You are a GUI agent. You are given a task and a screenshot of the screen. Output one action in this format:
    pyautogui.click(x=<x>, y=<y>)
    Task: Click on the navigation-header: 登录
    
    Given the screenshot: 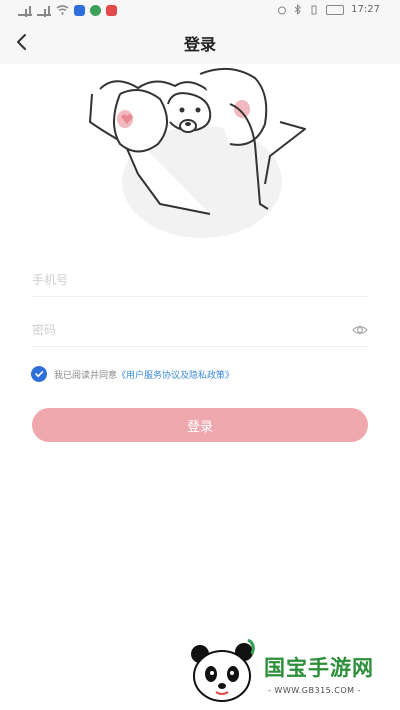 What is the action you would take?
    pyautogui.click(x=200, y=42)
    